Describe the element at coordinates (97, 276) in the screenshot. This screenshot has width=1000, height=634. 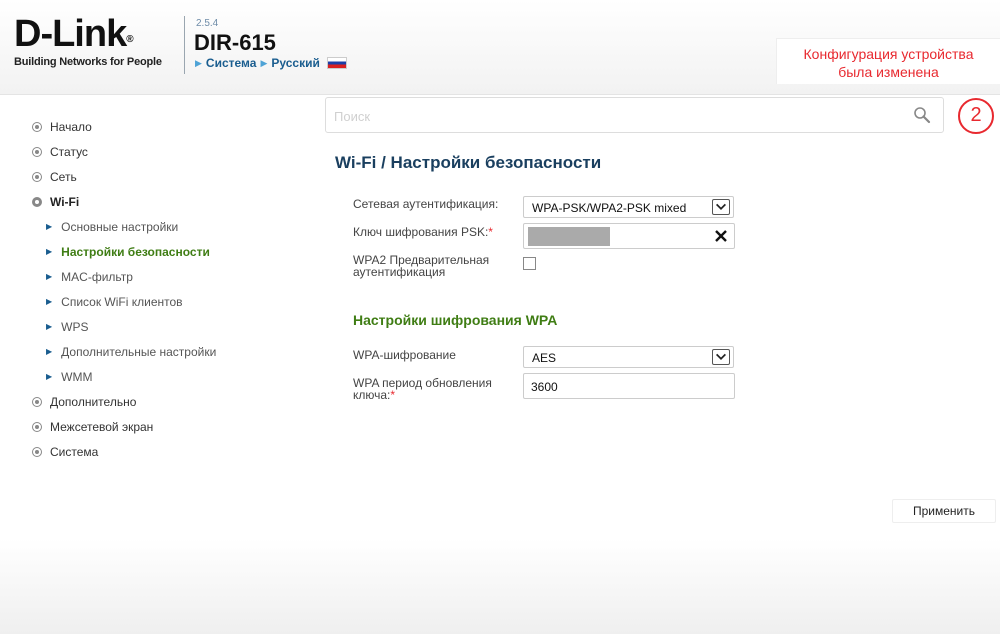
I see `sidebar-subitem-label: MAC-фильтр` at that location.